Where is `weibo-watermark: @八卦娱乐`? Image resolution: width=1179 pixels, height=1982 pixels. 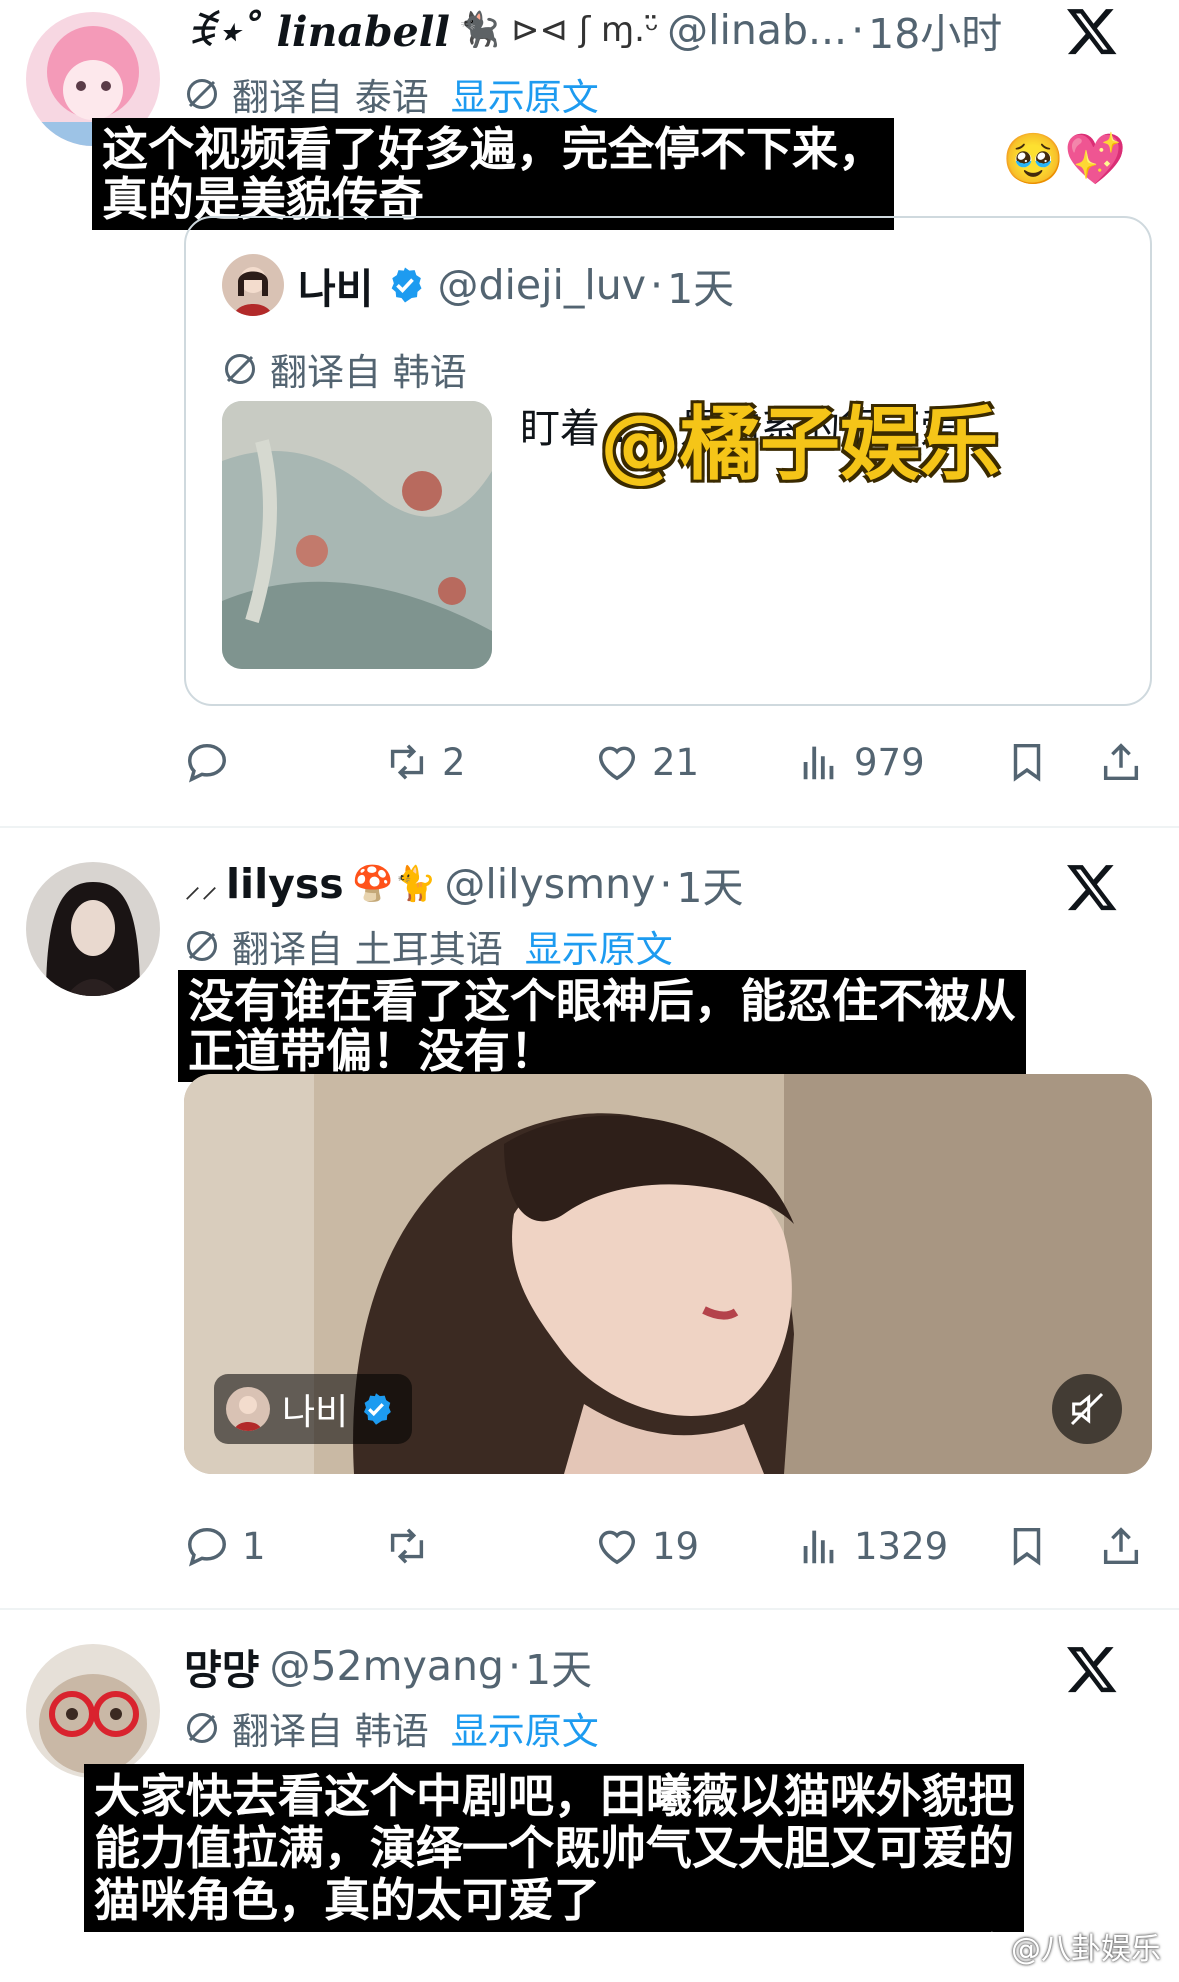 weibo-watermark: @八卦娱乐 is located at coordinates (1062, 1946).